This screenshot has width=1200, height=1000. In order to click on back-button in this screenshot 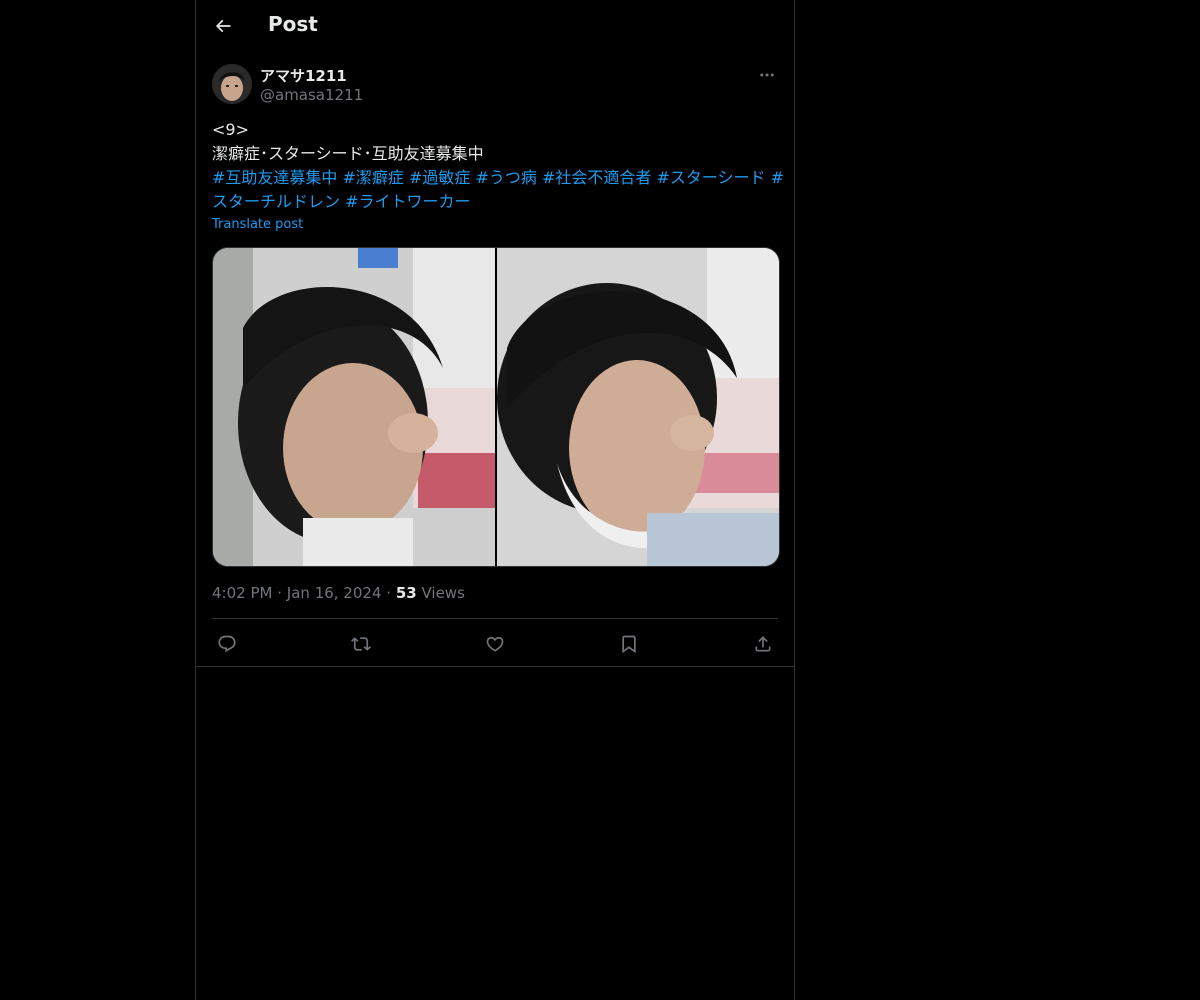, I will do `click(223, 26)`.